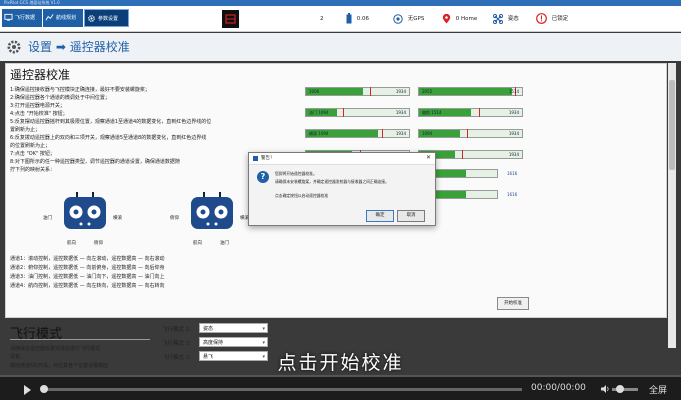  I want to click on channel-bar-label: 1094, so click(427, 133).